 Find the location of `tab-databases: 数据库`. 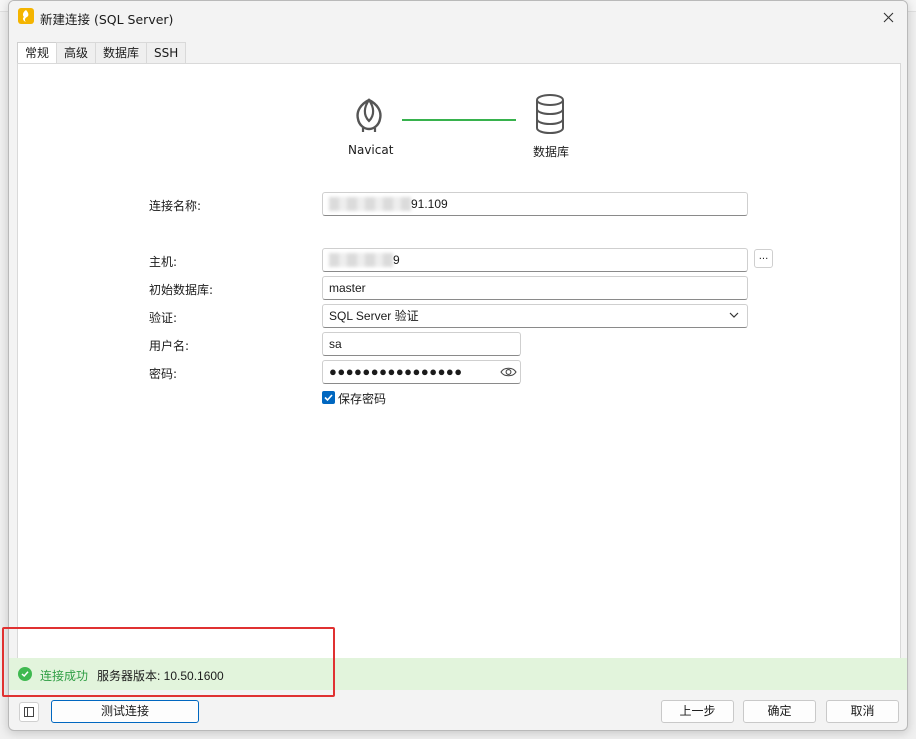

tab-databases: 数据库 is located at coordinates (121, 53).